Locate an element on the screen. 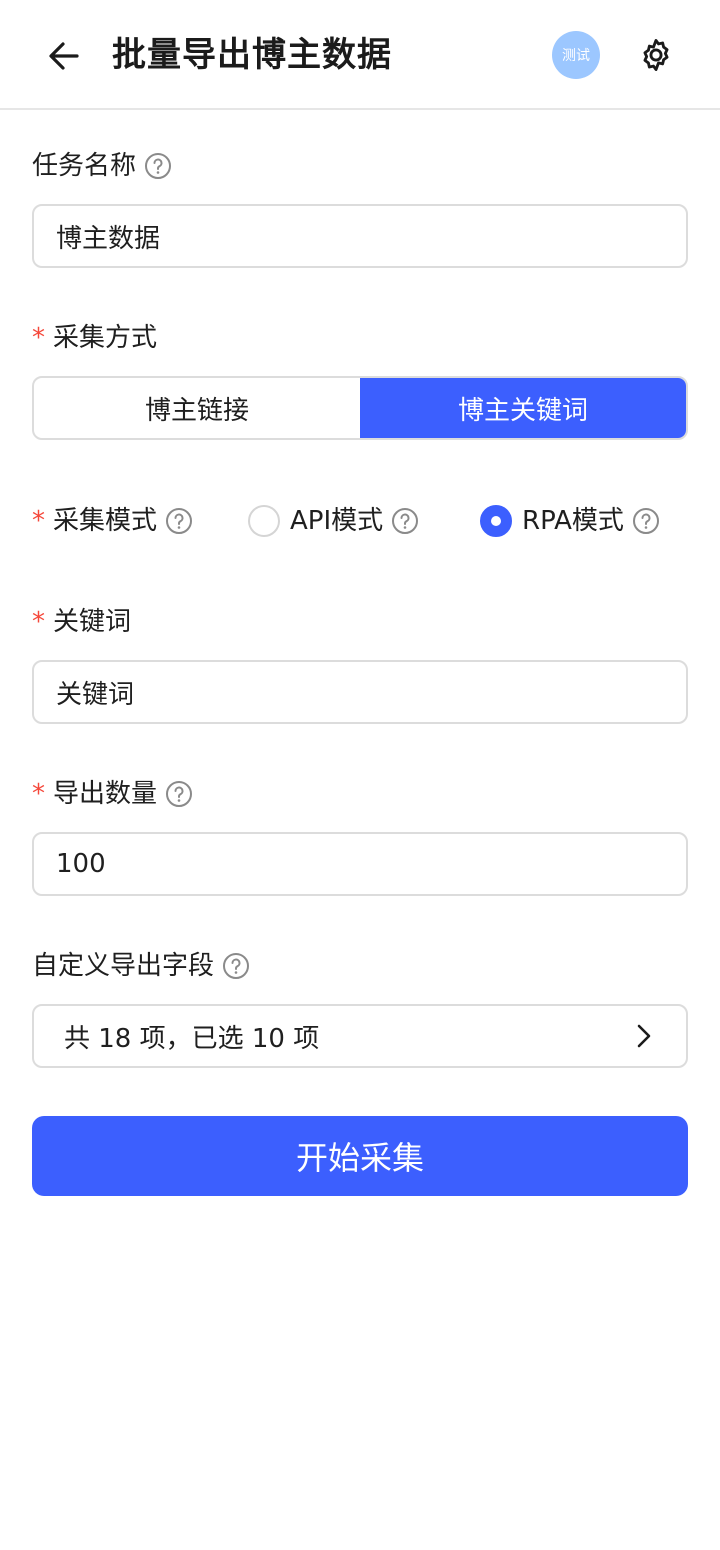  page-title: 批量导出博主数据 is located at coordinates (252, 55).